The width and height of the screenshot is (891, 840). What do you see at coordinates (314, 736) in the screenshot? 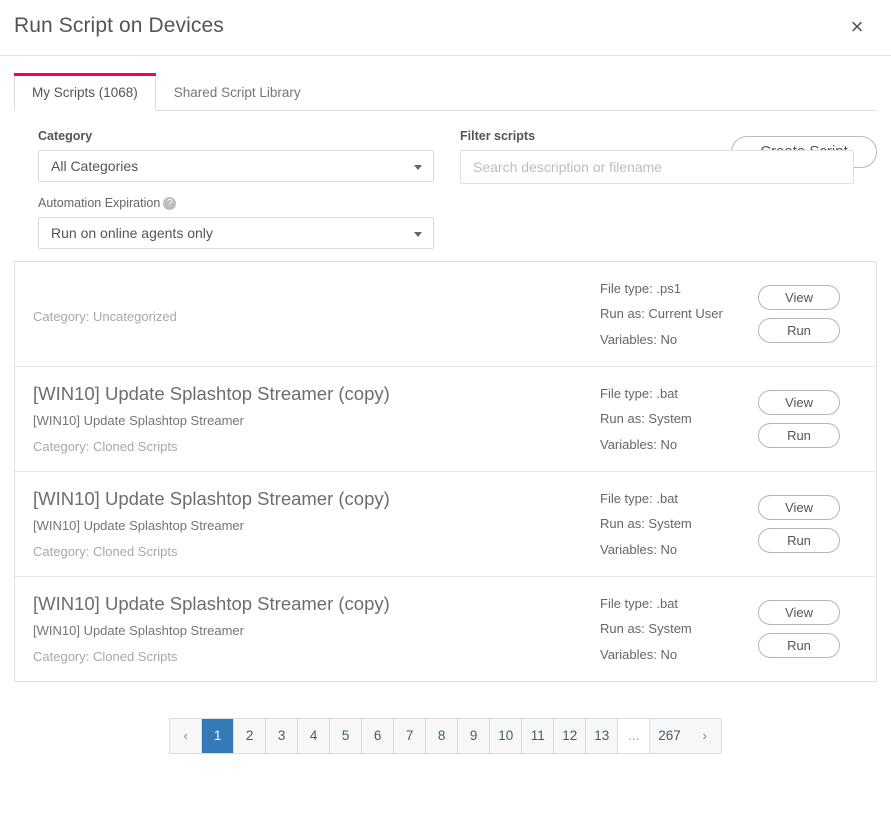
I see `pagination-page-4: 4` at bounding box center [314, 736].